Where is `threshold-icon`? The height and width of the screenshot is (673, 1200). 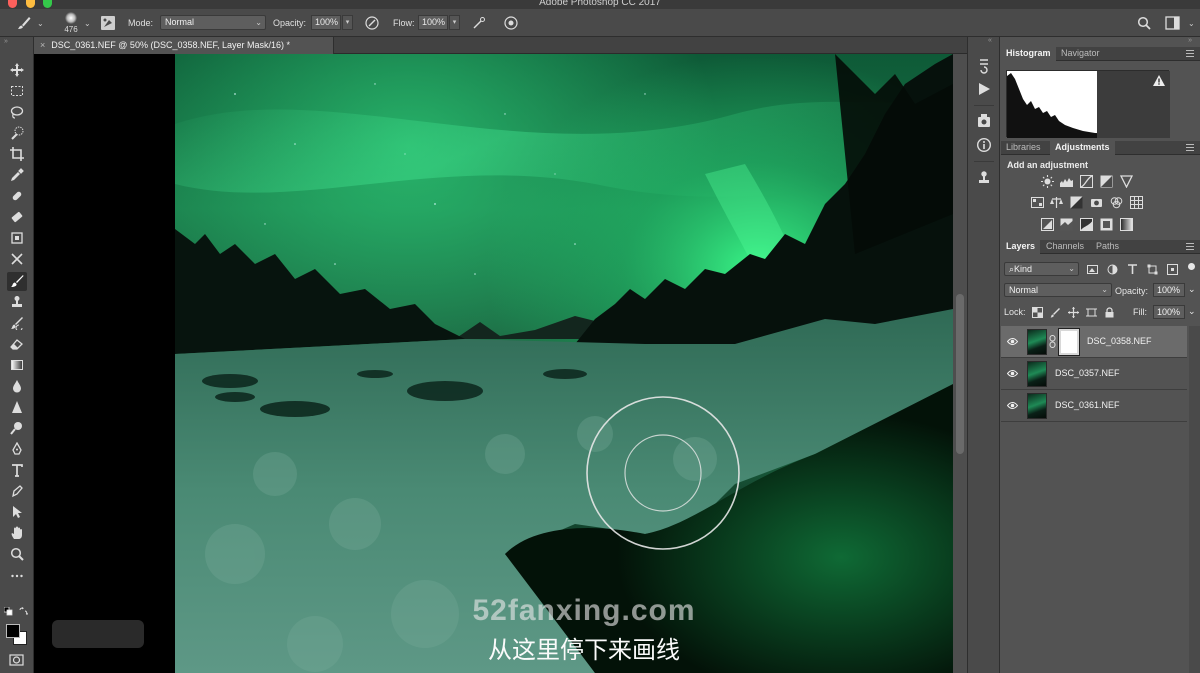 threshold-icon is located at coordinates (1086, 224).